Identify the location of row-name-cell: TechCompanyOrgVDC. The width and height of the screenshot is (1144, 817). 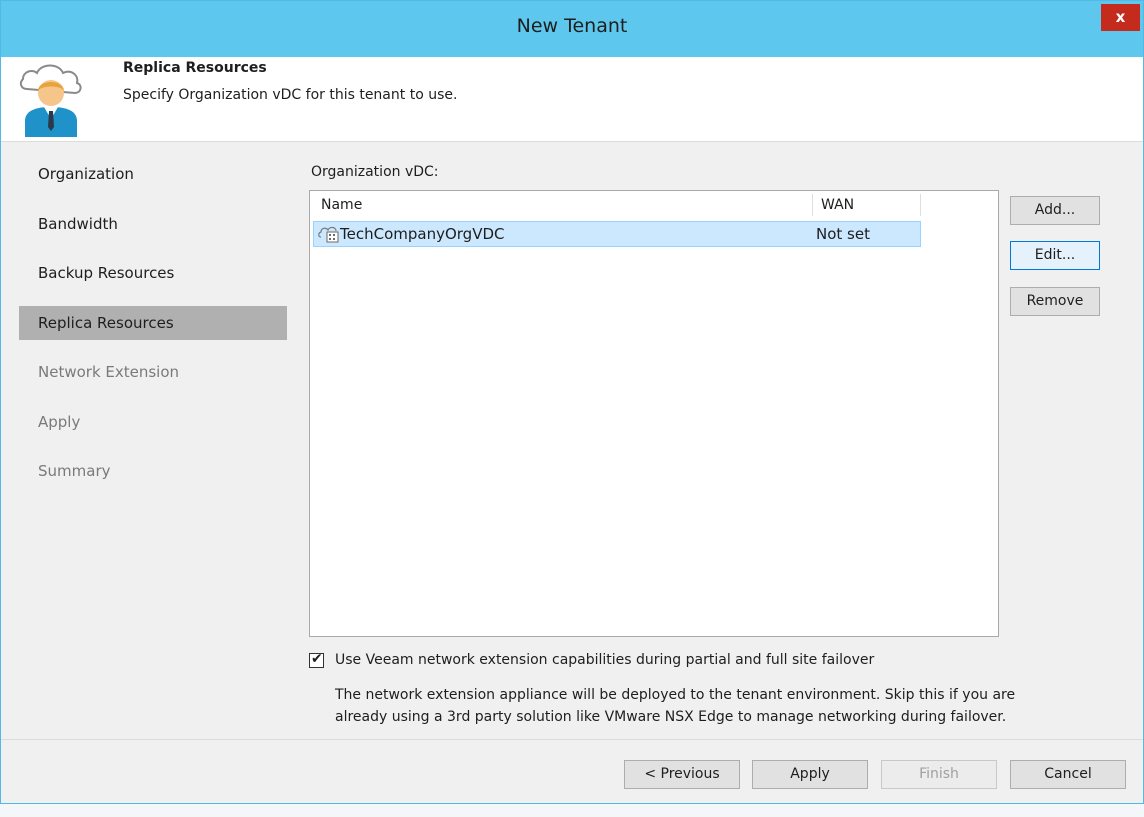
(422, 234).